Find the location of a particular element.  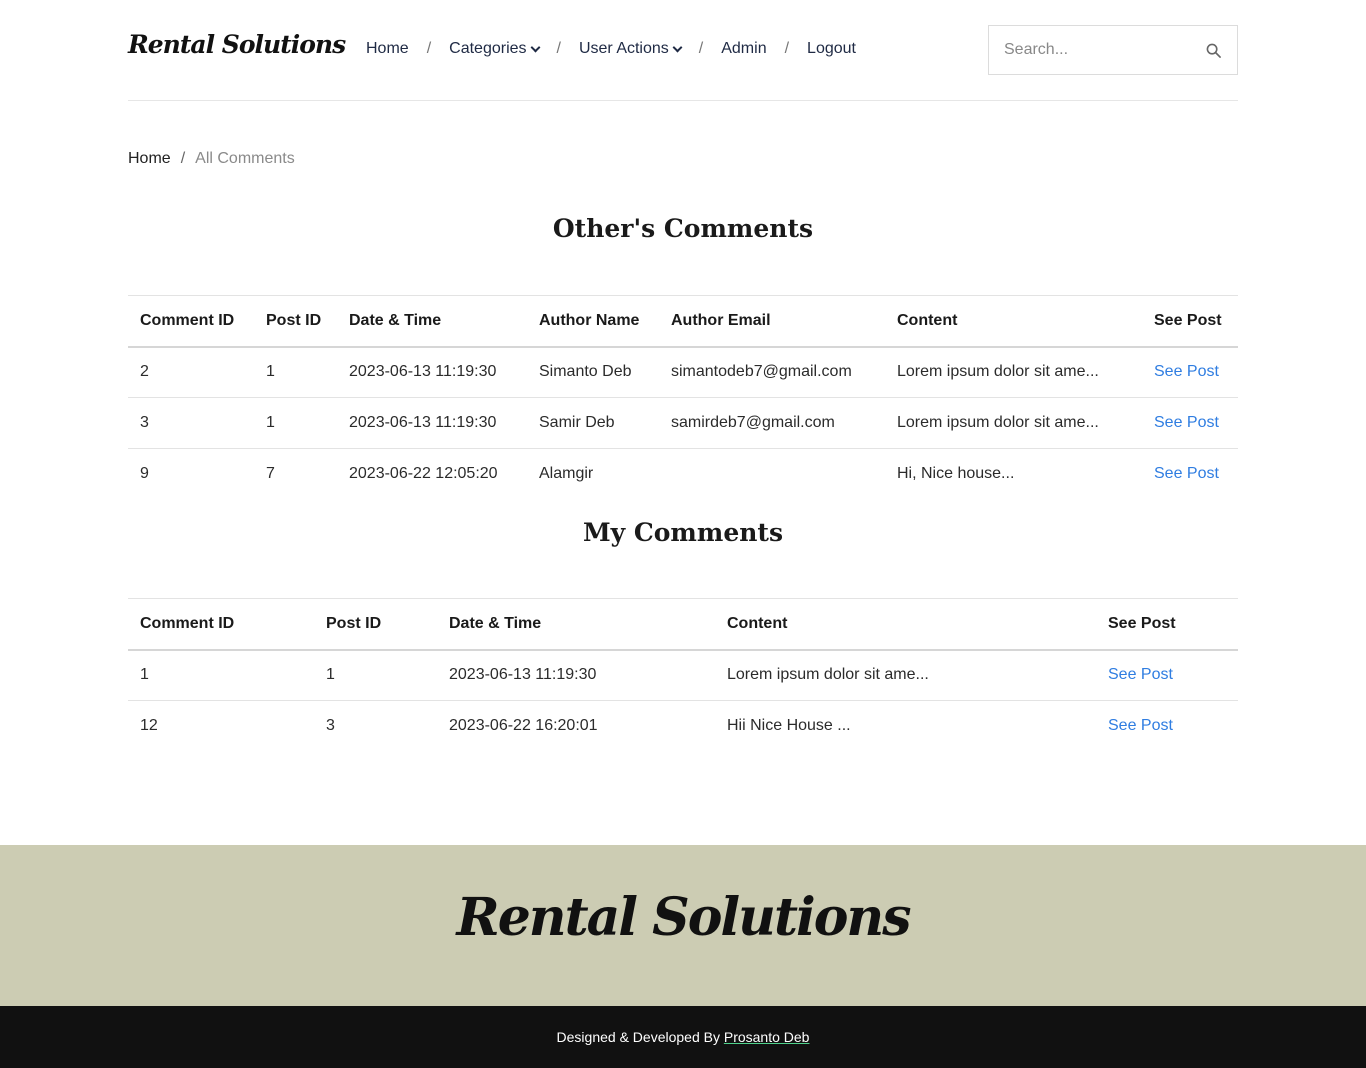

site-logo: Rental Solutions is located at coordinates (237, 44).